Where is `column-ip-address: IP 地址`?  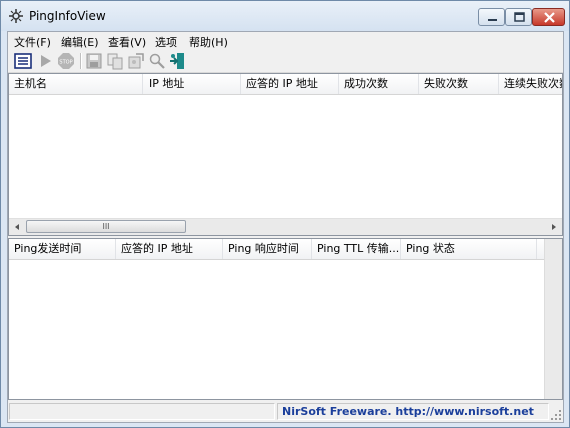
column-ip-address: IP 地址 is located at coordinates (192, 84).